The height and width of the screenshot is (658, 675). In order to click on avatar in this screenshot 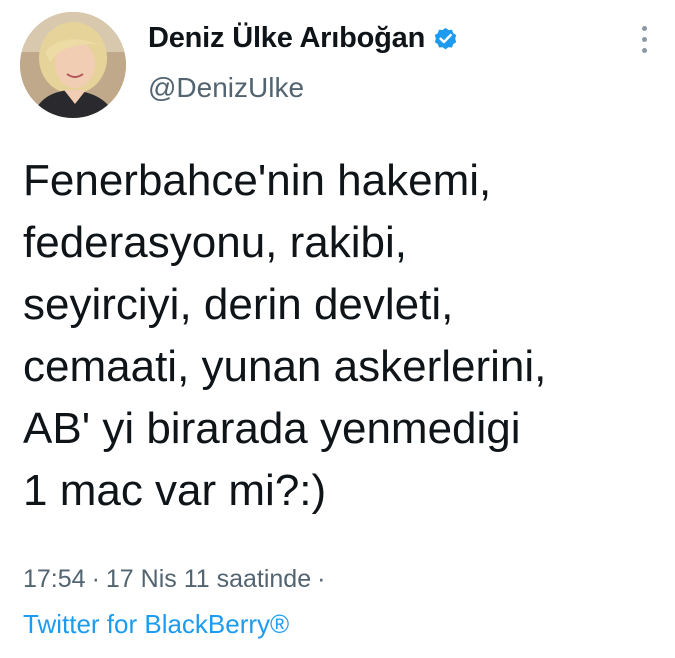, I will do `click(73, 65)`.